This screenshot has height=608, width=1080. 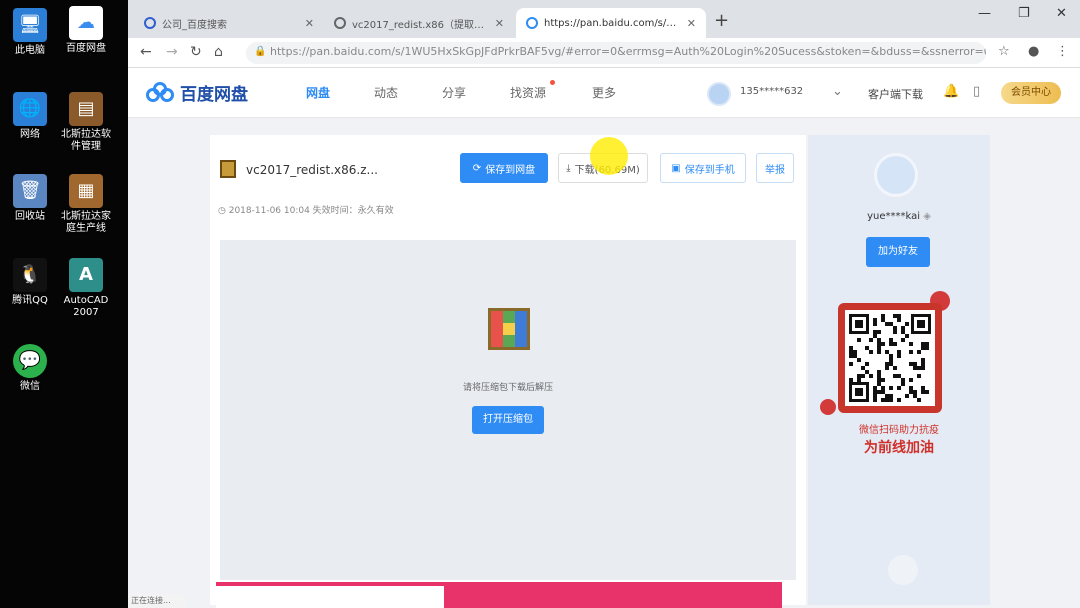 What do you see at coordinates (1061, 13) in the screenshot?
I see `close-window-button: ✕` at bounding box center [1061, 13].